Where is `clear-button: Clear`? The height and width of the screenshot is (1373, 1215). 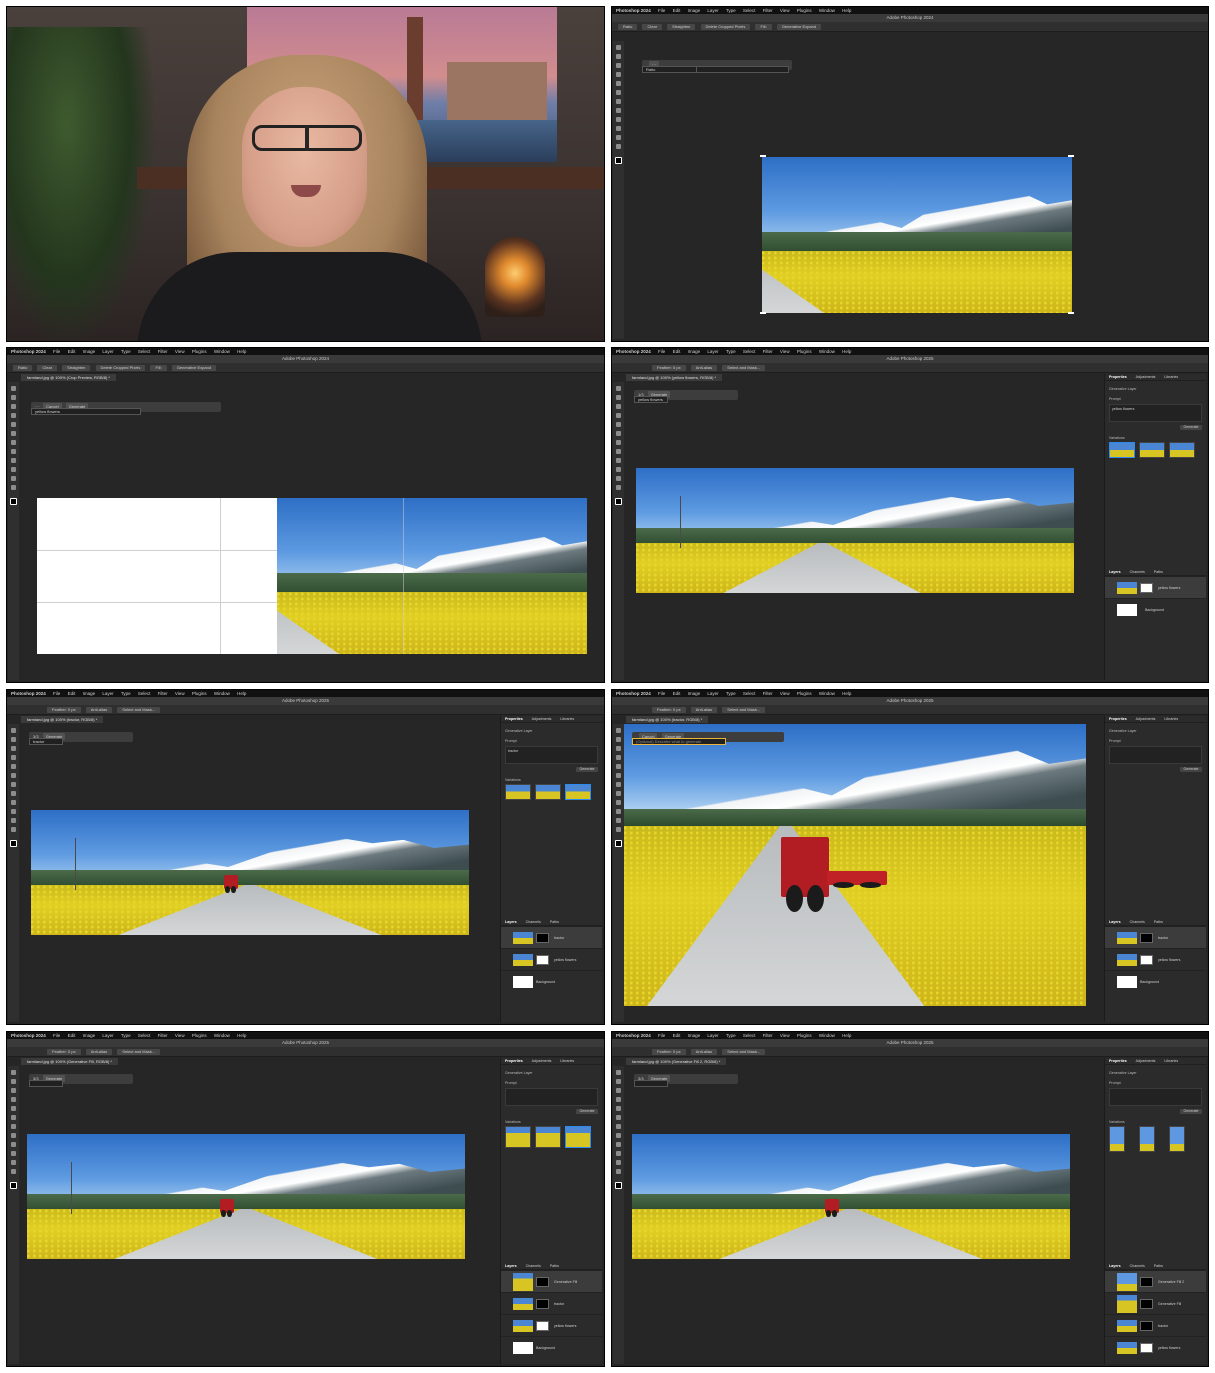
clear-button: Clear is located at coordinates (47, 368).